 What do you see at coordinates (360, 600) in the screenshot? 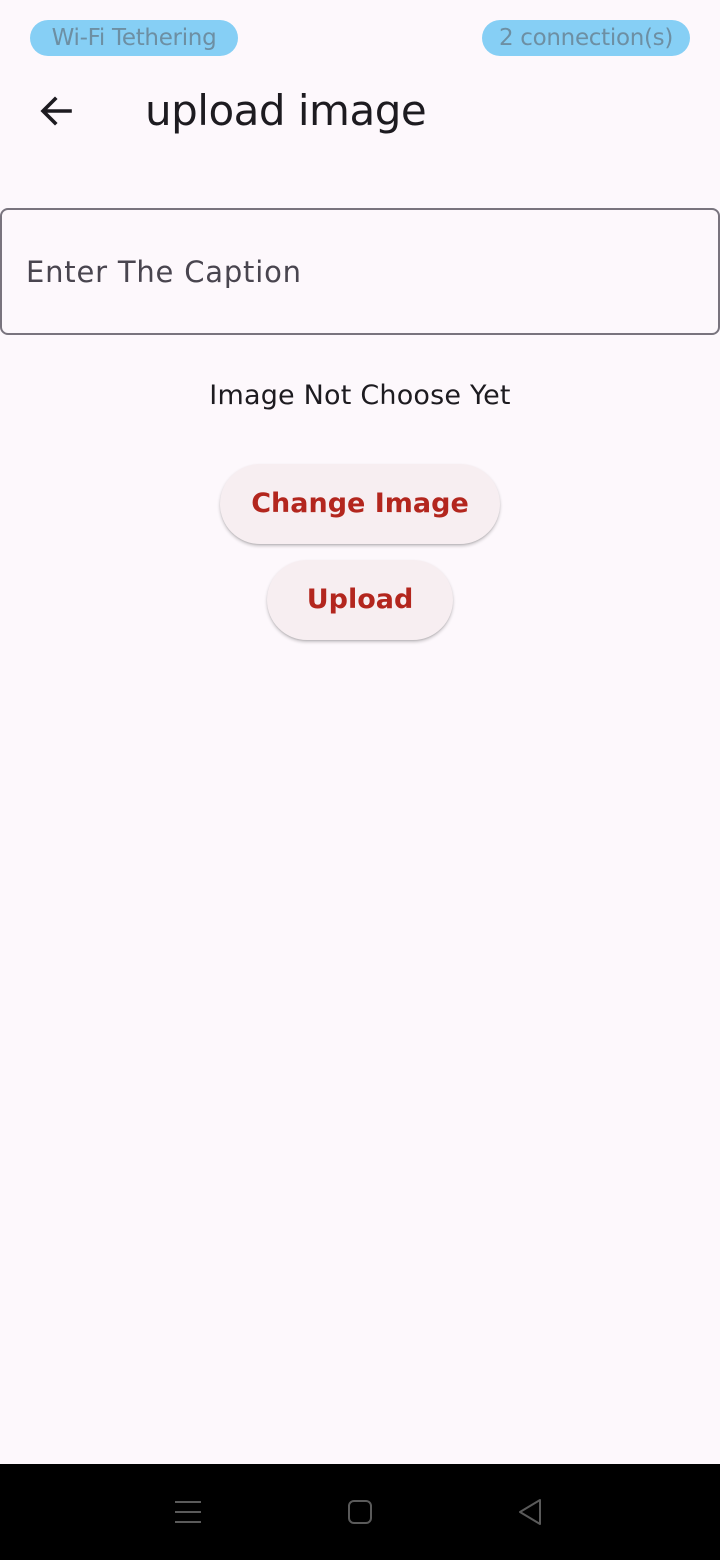
I see `upload-button: Upload` at bounding box center [360, 600].